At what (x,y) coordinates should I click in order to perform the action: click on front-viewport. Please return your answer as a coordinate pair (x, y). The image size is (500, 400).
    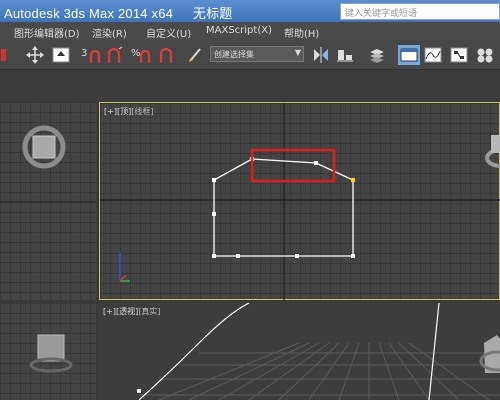
    Looking at the image, I should click on (48, 351).